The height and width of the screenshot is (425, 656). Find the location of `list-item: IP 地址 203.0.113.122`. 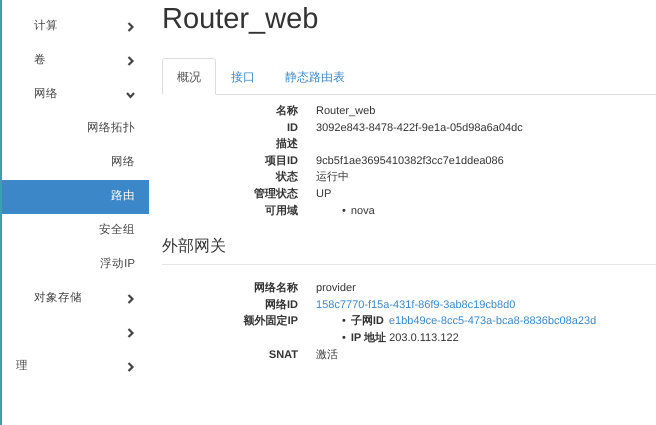

list-item: IP 地址 203.0.113.122 is located at coordinates (404, 338).